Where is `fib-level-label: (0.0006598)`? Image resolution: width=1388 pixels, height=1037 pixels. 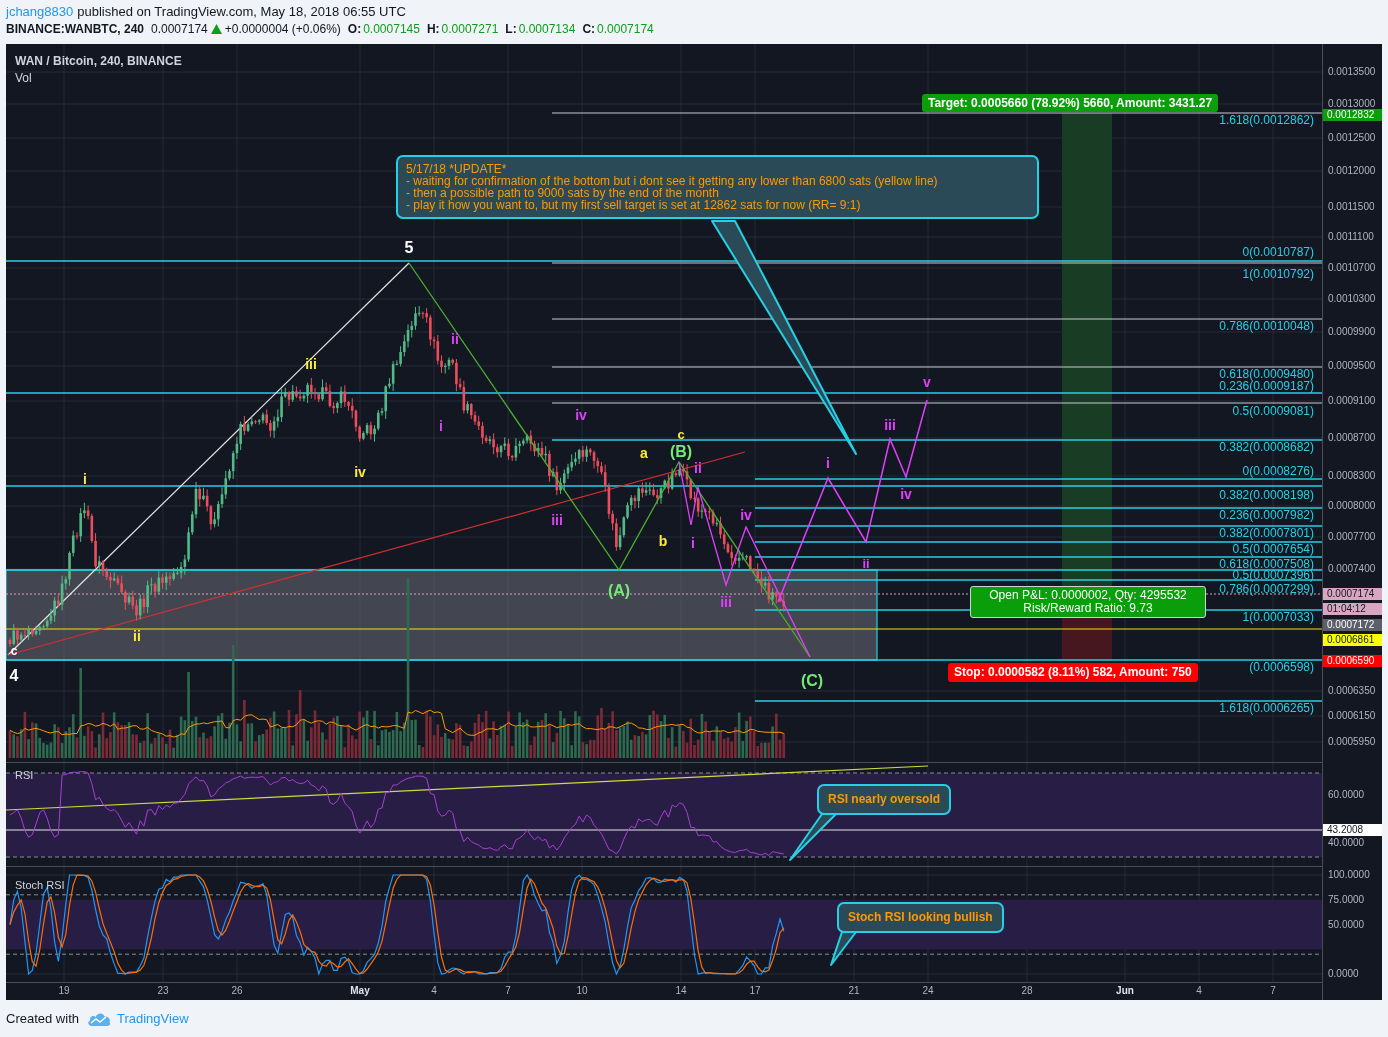 fib-level-label: (0.0006598) is located at coordinates (1281, 667).